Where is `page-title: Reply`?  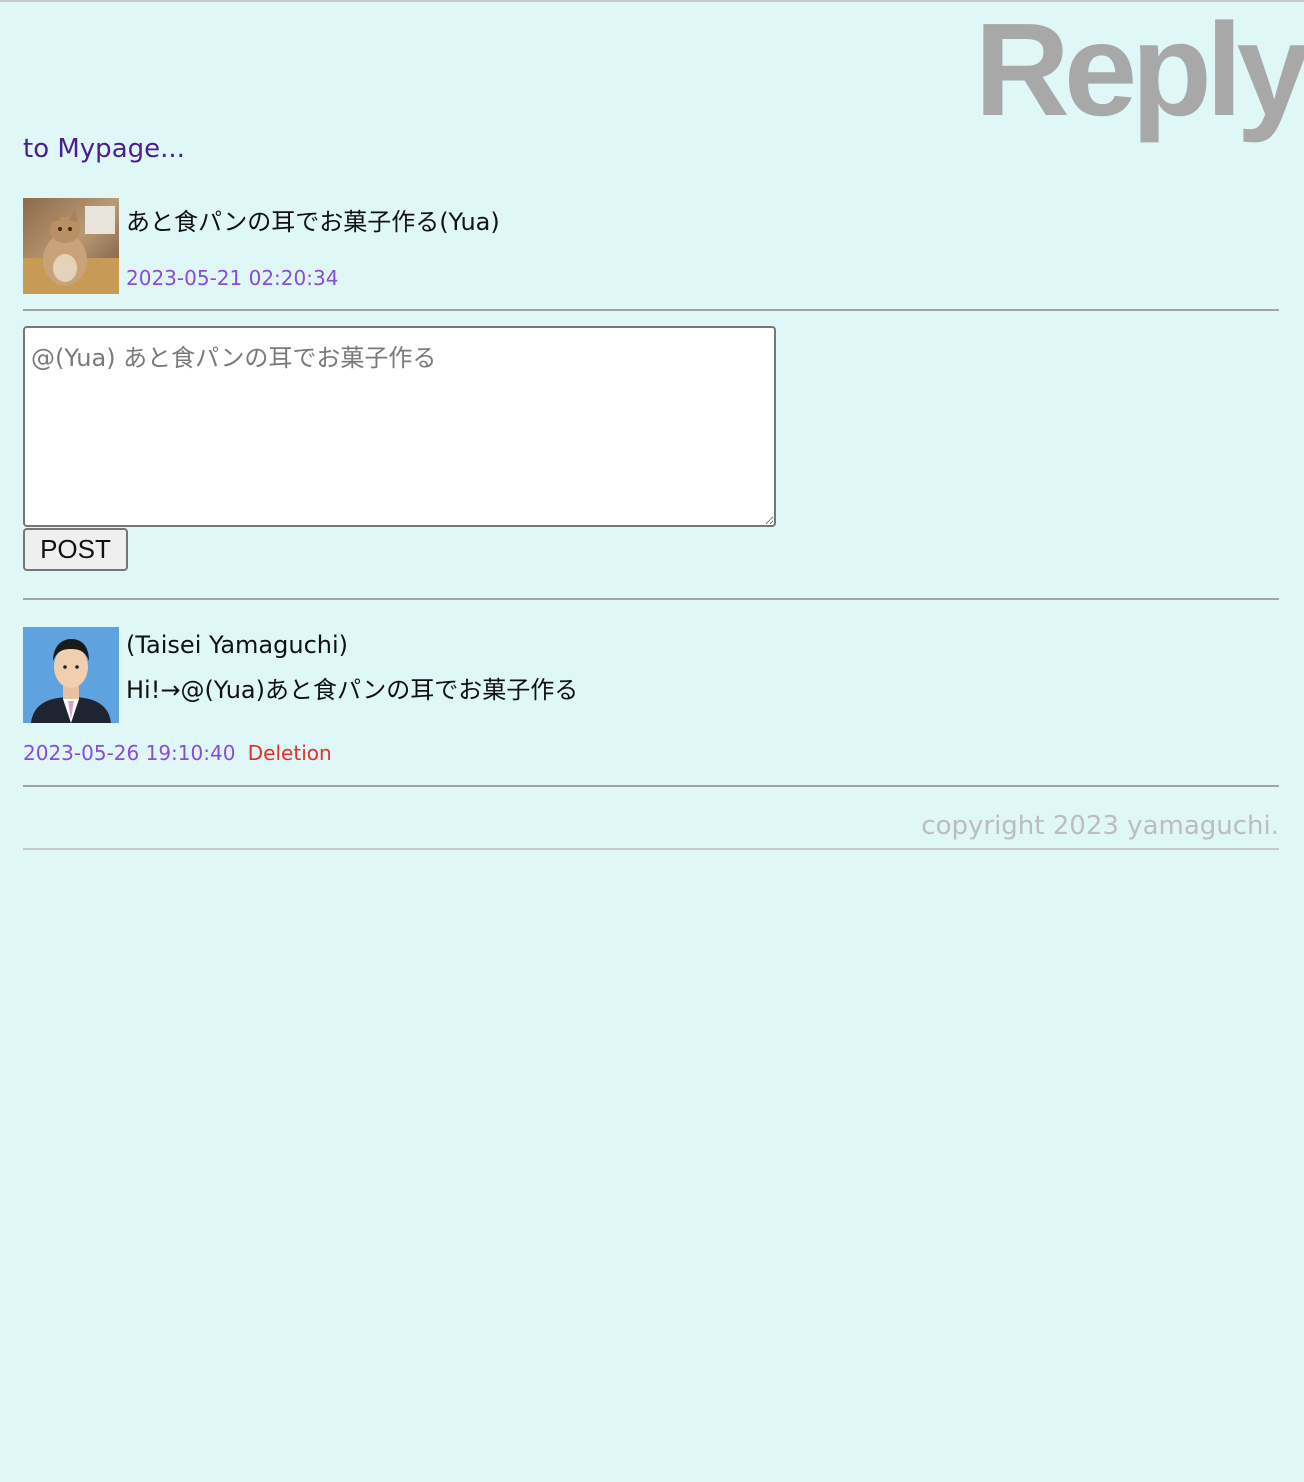
page-title: Reply is located at coordinates (1139, 71).